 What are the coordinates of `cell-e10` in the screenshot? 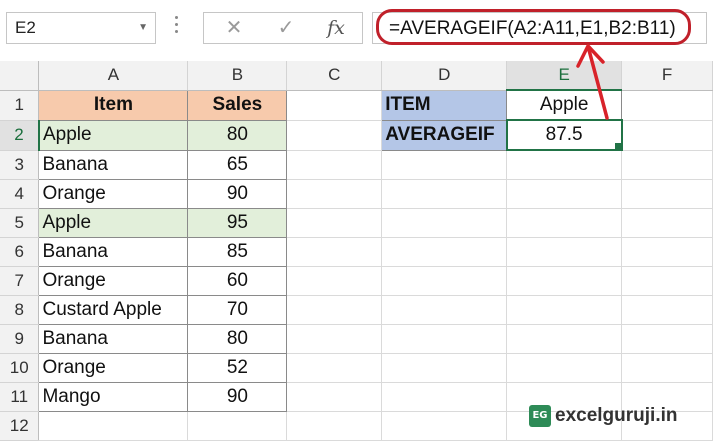 It's located at (564, 368).